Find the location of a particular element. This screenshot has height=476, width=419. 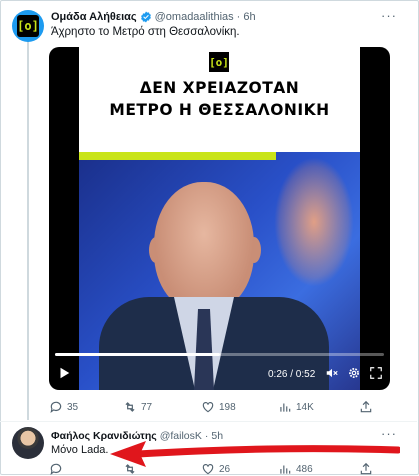

like-button: 198 is located at coordinates (218, 407).